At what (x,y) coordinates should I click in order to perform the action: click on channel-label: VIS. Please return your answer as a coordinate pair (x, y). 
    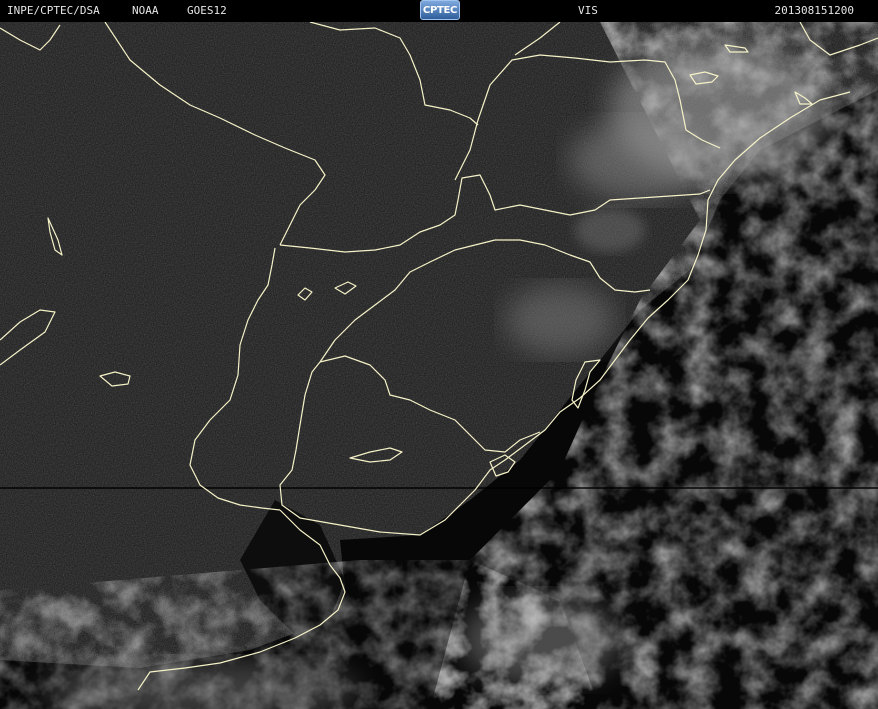
    Looking at the image, I should click on (588, 10).